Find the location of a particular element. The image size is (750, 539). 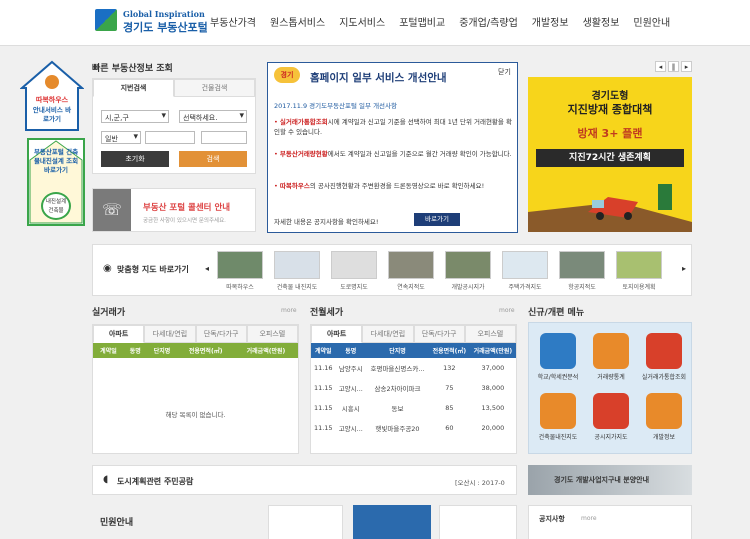

quick-search-panel: 지번검색 건물검색 시,군,구 선택하세요. 일반 초기화 검색 is located at coordinates (174, 126).